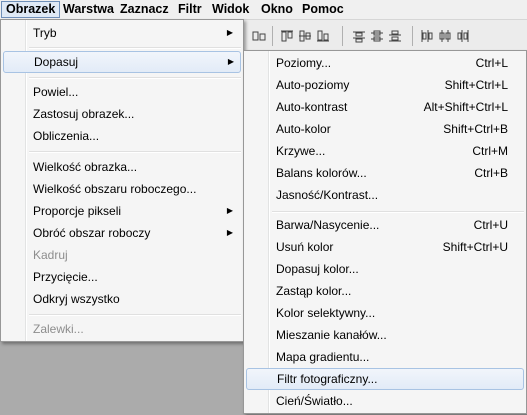 The height and width of the screenshot is (415, 527). Describe the element at coordinates (384, 247) in the screenshot. I see `menu-item-usun-kolor: Usuń kolor Shift+Ctrl+U` at that location.